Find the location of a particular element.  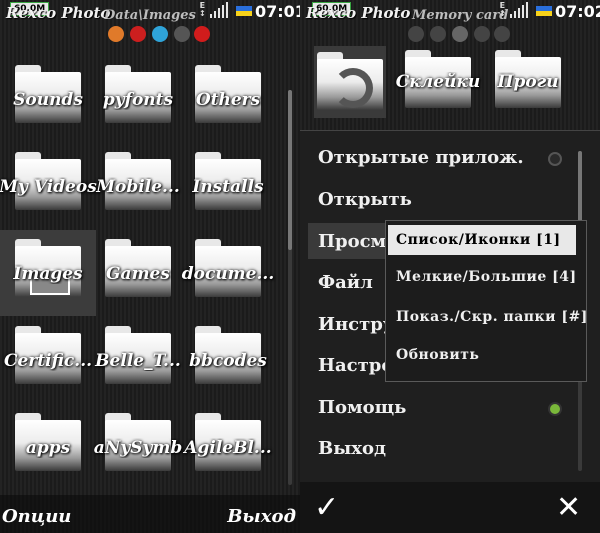

folder-label: pyfonts is located at coordinates (138, 100).